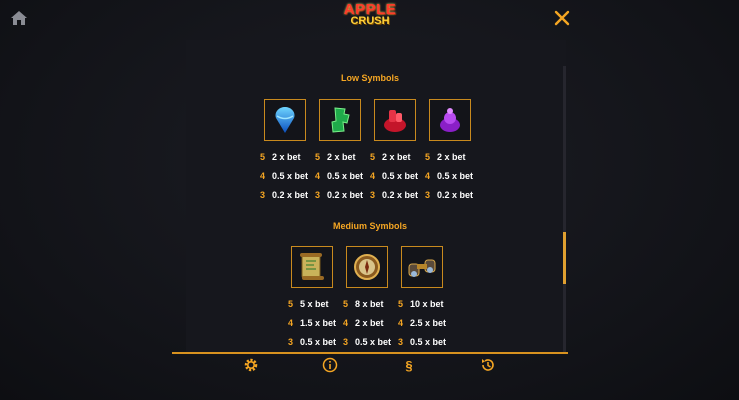 The width and height of the screenshot is (739, 400). What do you see at coordinates (369, 78) in the screenshot?
I see `low-symbols-title: Low Symbols` at bounding box center [369, 78].